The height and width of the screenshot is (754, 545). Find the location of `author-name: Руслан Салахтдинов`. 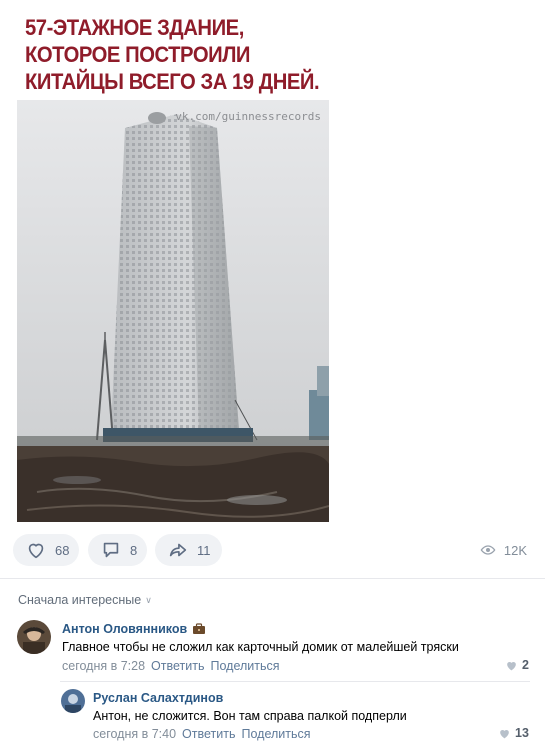

author-name: Руслан Салахтдинов is located at coordinates (158, 698).